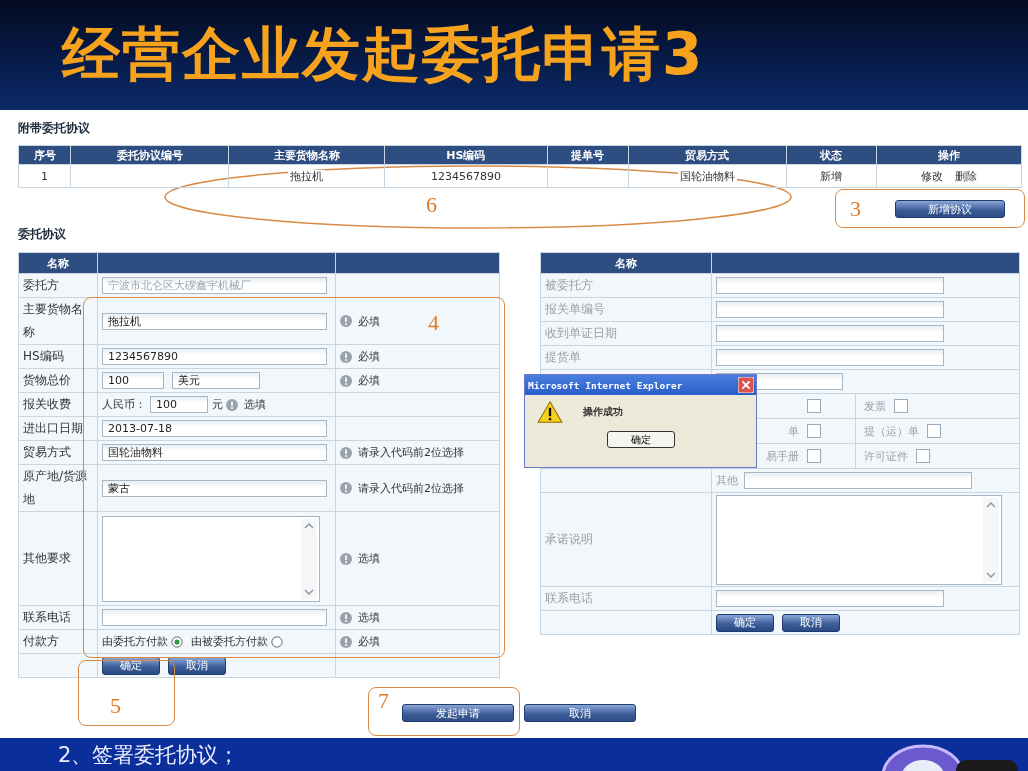 This screenshot has height=771, width=1028. Describe the element at coordinates (135, 641) in the screenshot. I see `radio-label: 由委托方付款` at that location.